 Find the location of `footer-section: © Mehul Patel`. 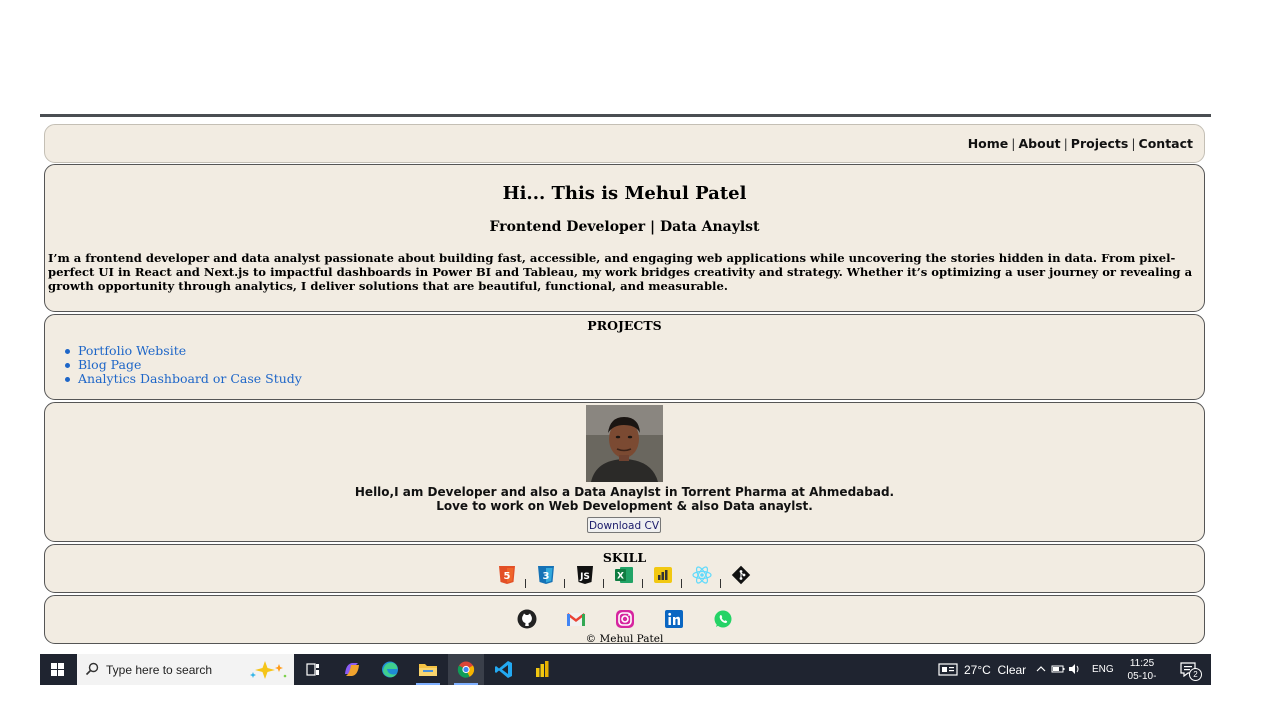

footer-section: © Mehul Patel is located at coordinates (624, 620).